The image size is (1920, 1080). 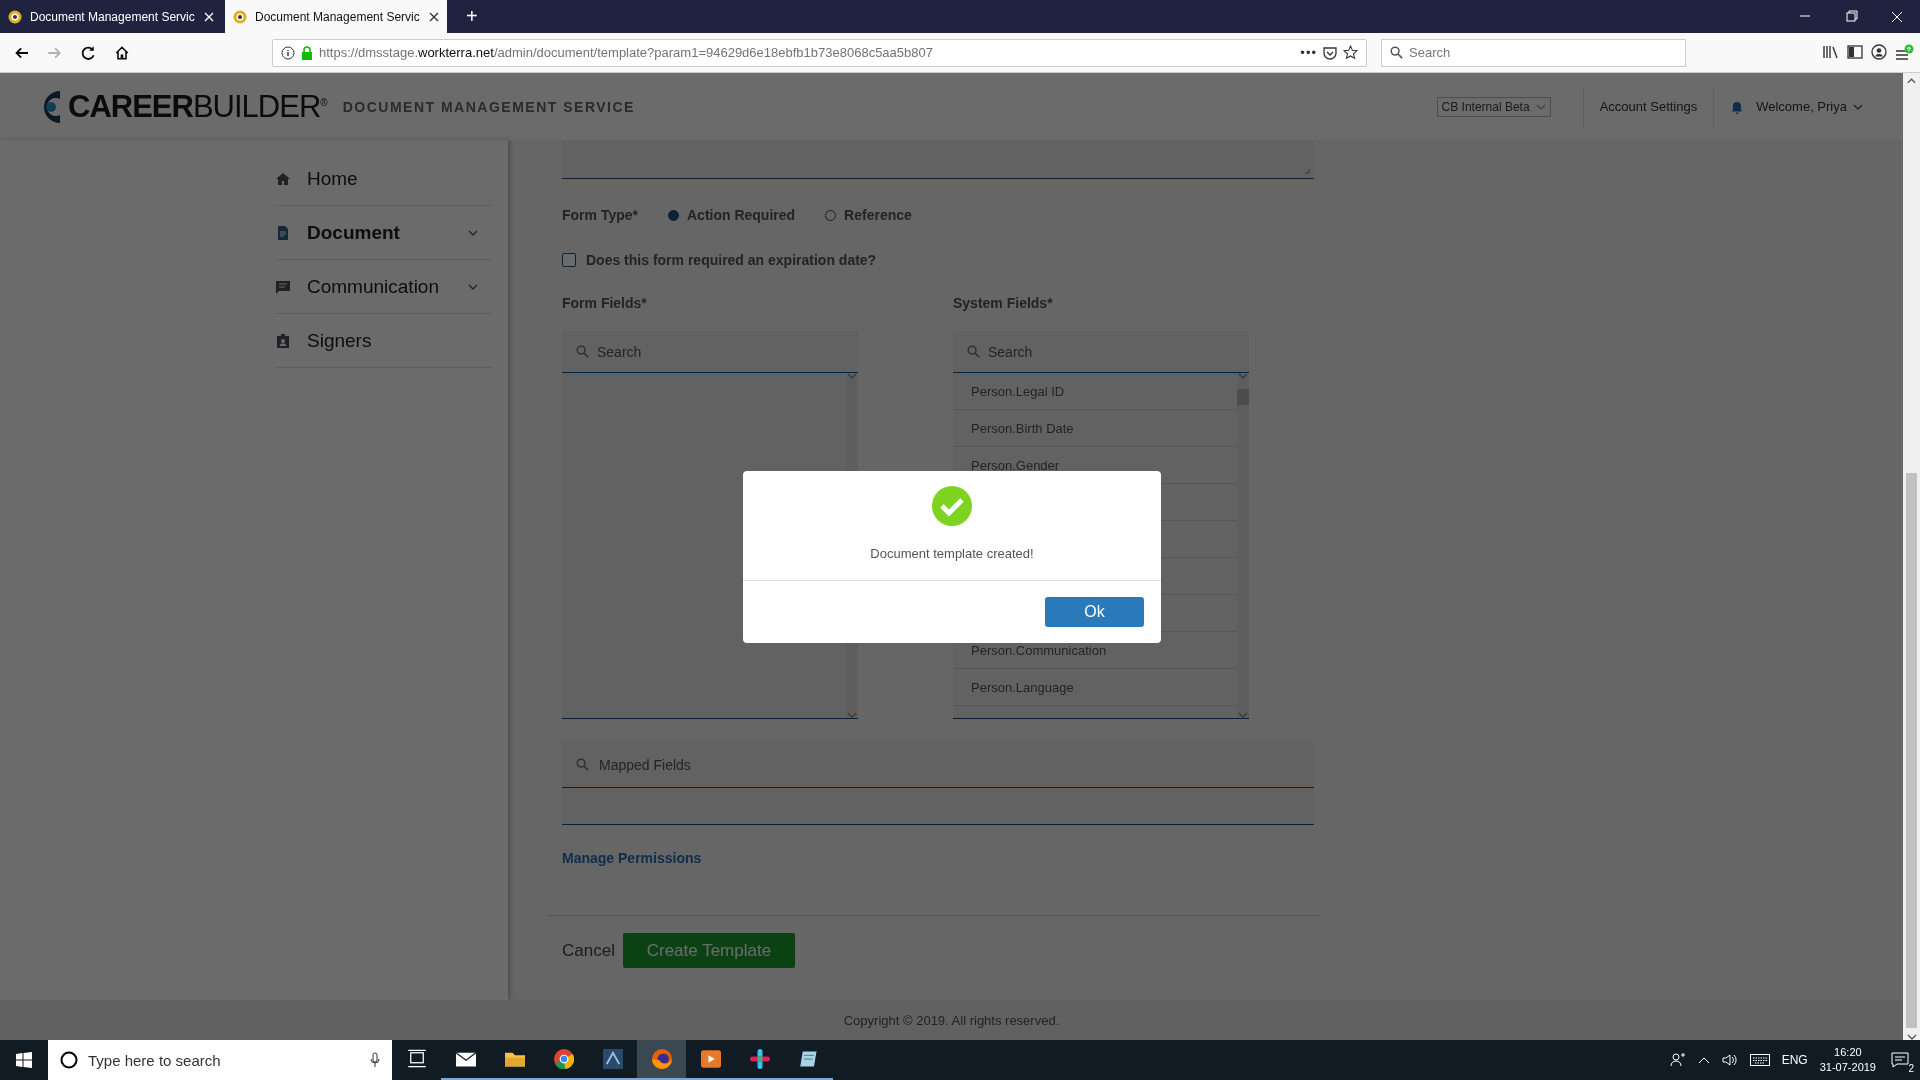 What do you see at coordinates (951, 1020) in the screenshot?
I see `copyright-text: Copyright © 2019. All rights reserved.` at bounding box center [951, 1020].